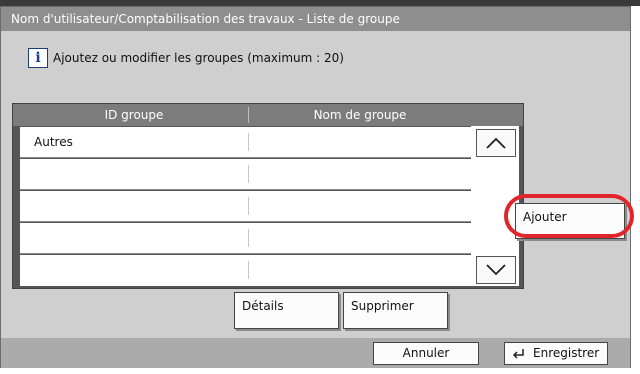 This screenshot has height=374, width=640. I want to click on details-button: Détails, so click(286, 310).